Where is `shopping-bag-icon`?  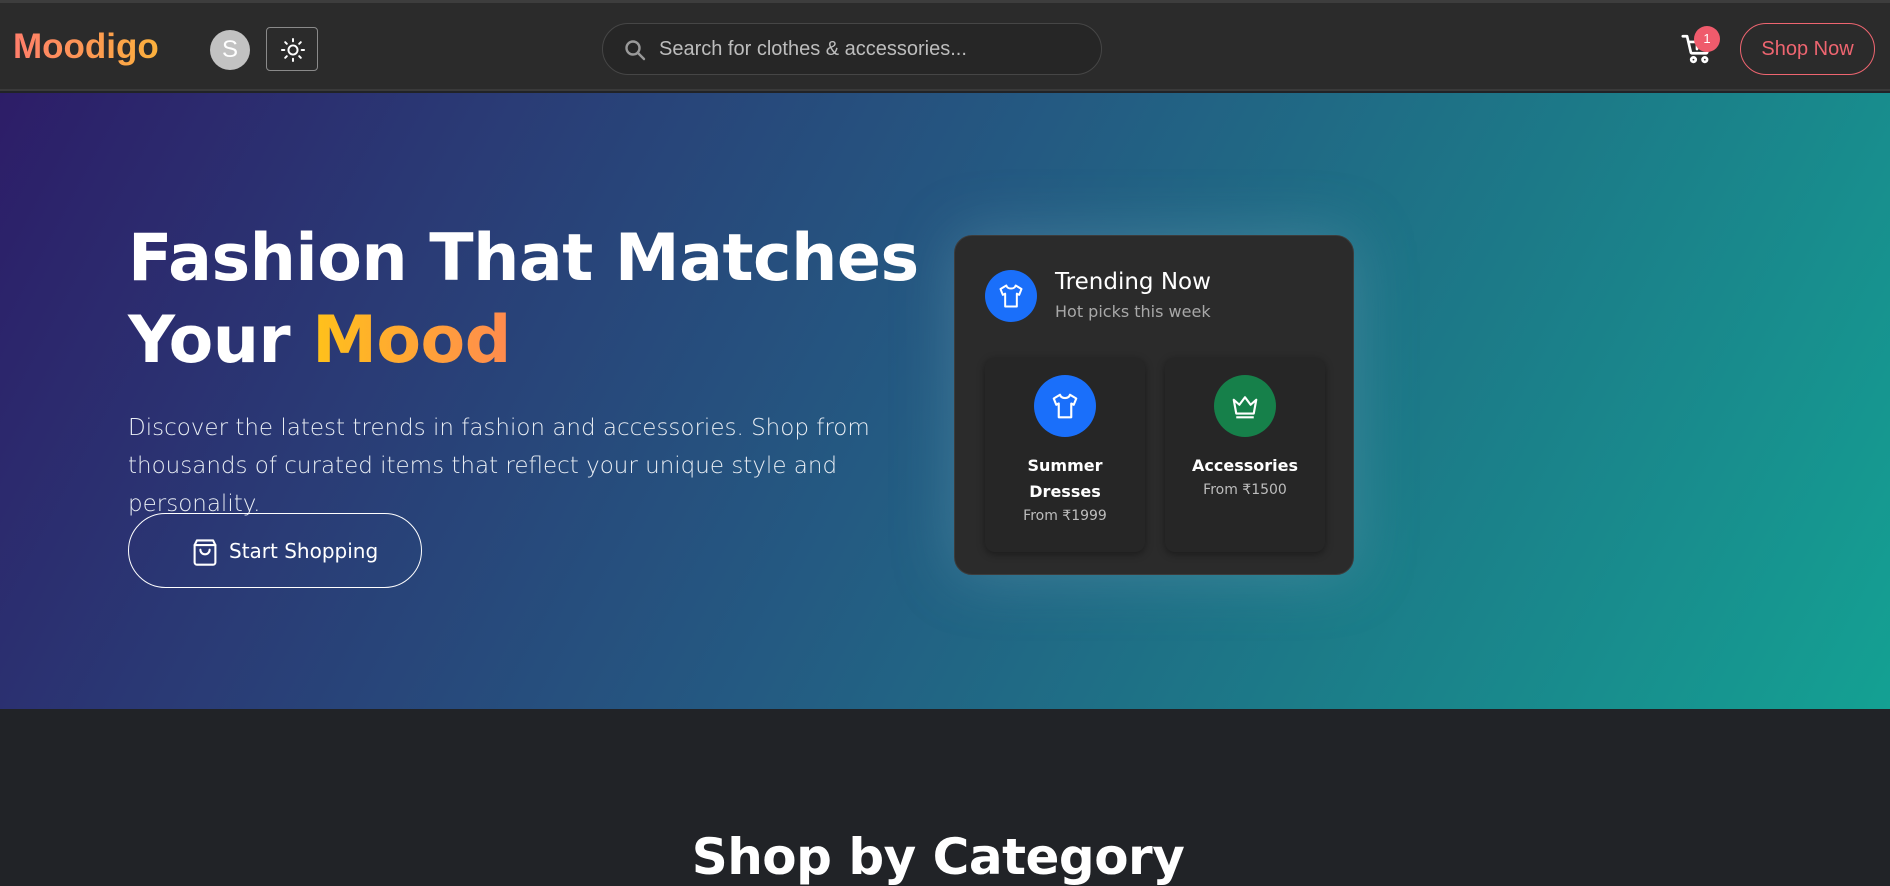 shopping-bag-icon is located at coordinates (205, 552).